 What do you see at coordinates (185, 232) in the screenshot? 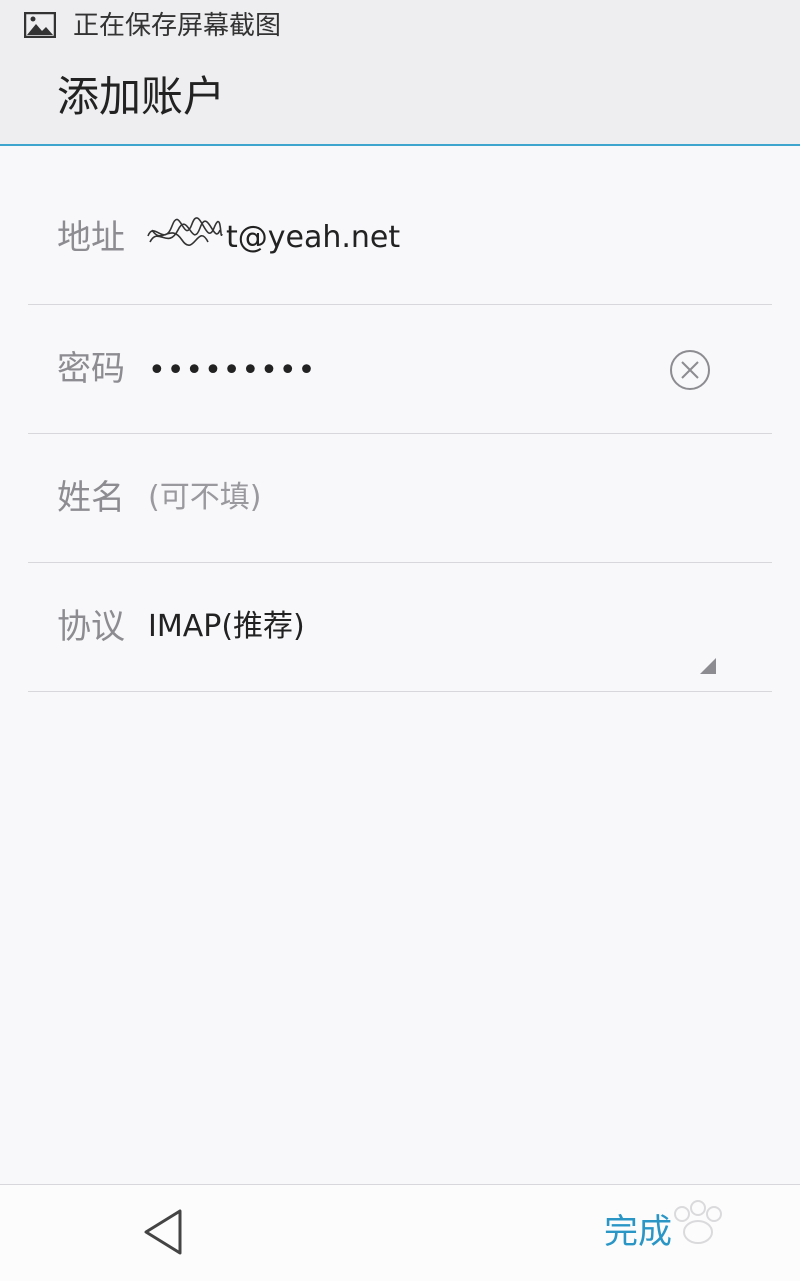
I see `redaction-scribble` at bounding box center [185, 232].